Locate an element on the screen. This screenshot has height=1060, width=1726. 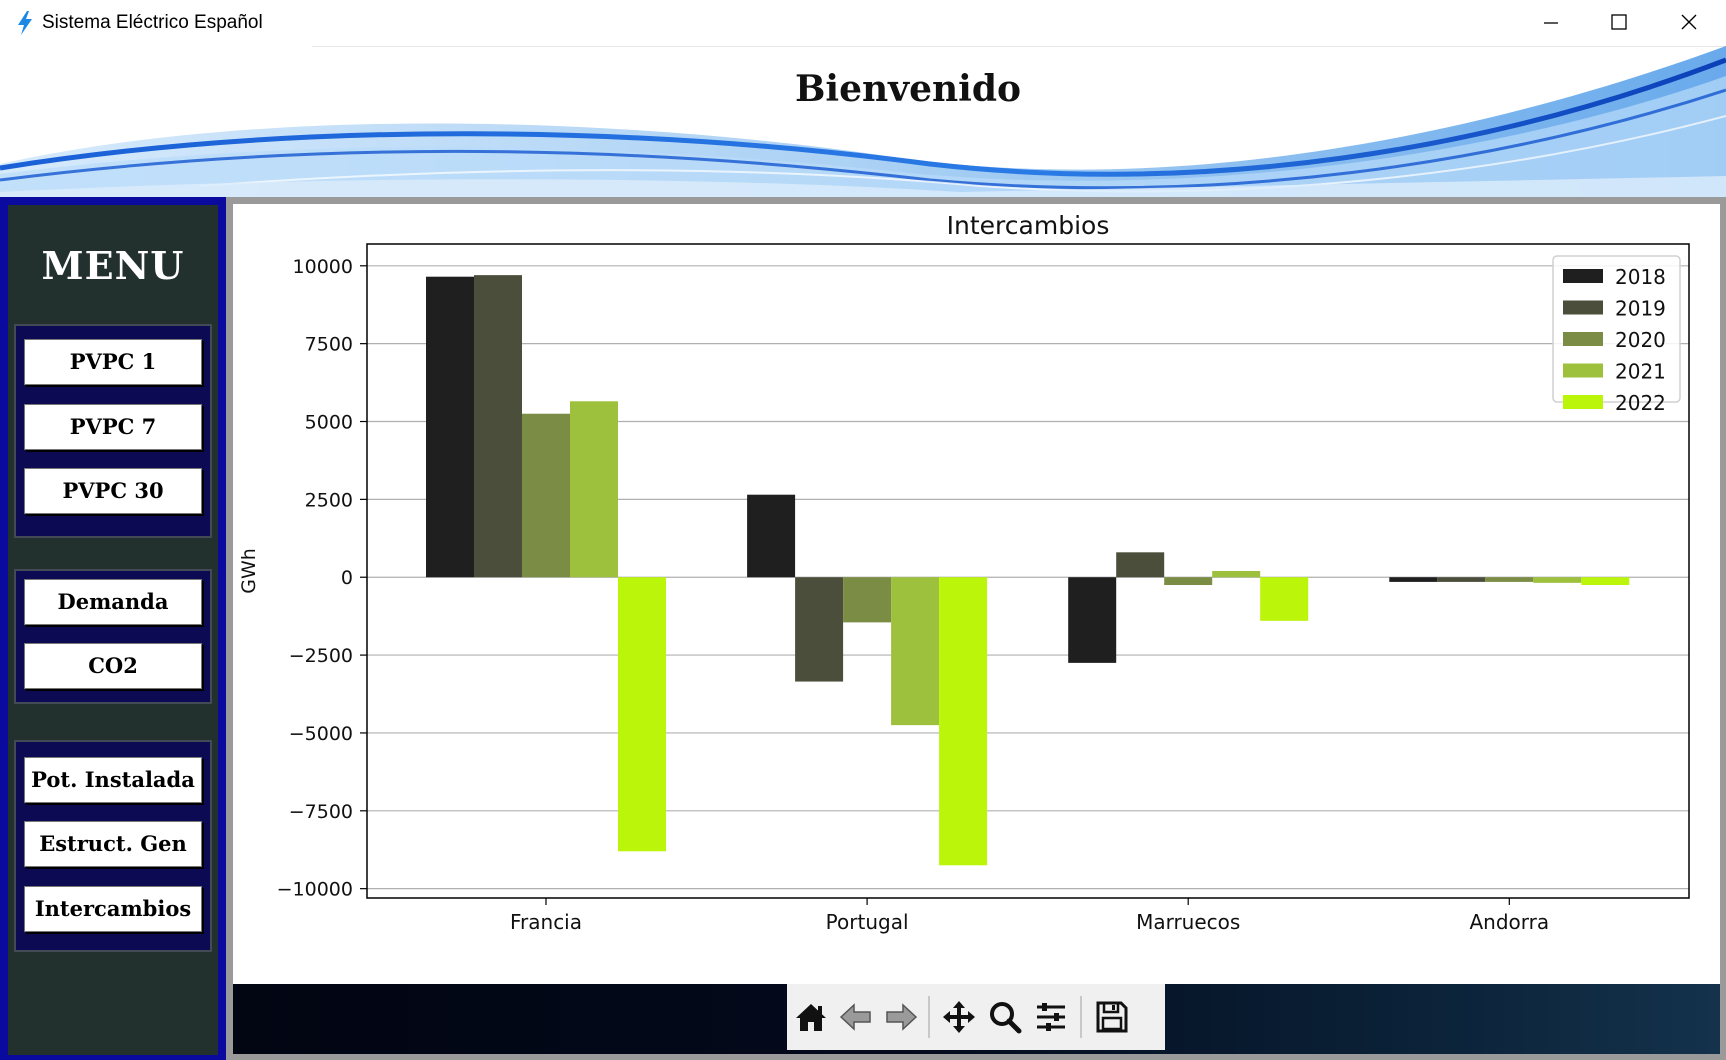
minimize-icon is located at coordinates (1551, 23).